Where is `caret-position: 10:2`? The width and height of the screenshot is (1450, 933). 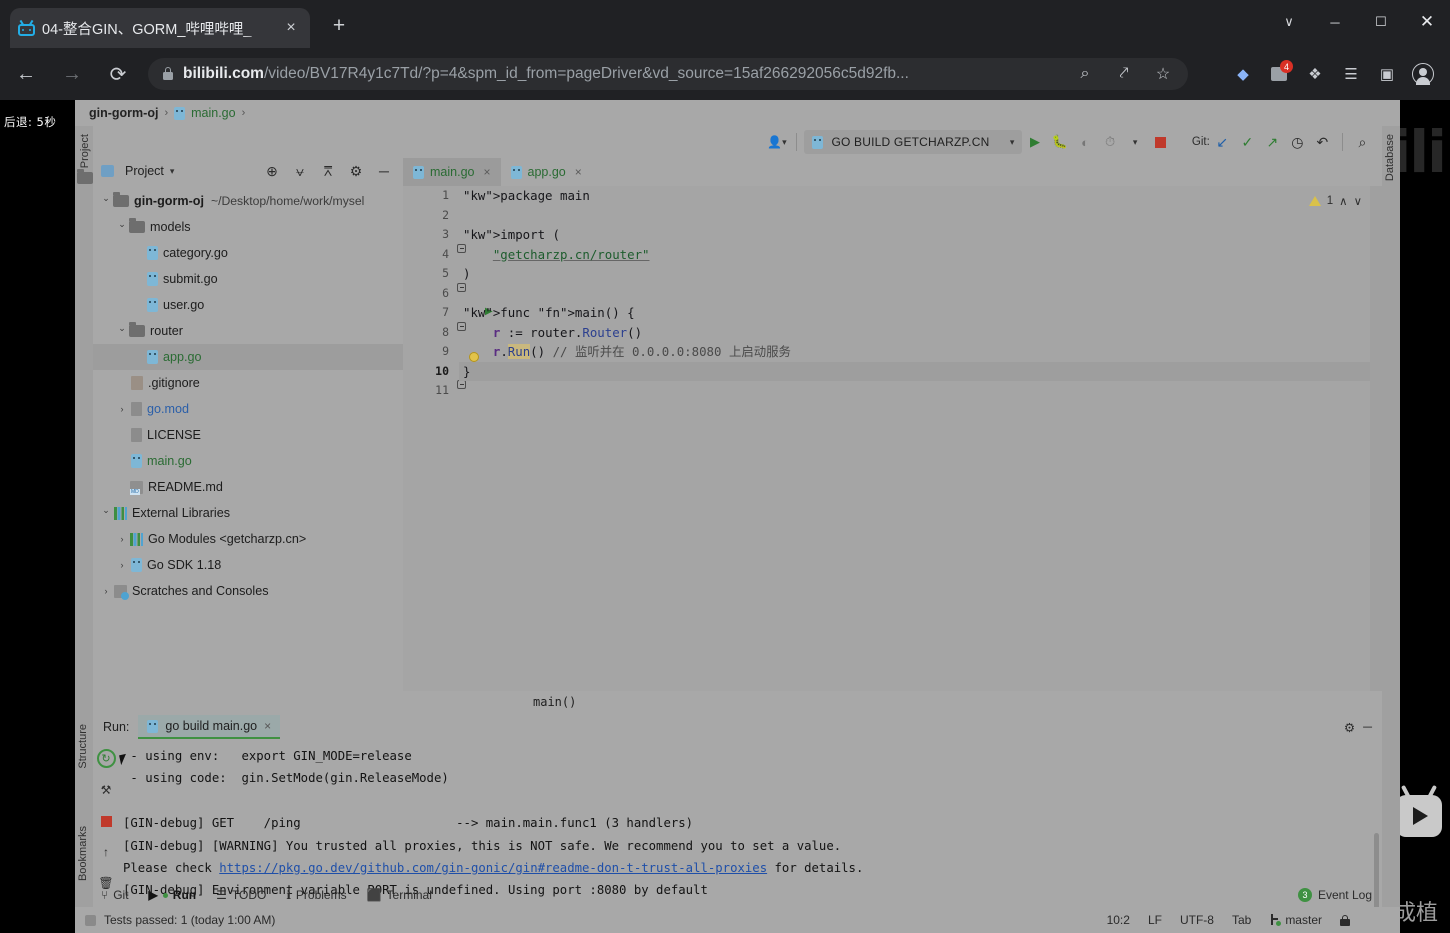 caret-position: 10:2 is located at coordinates (1118, 920).